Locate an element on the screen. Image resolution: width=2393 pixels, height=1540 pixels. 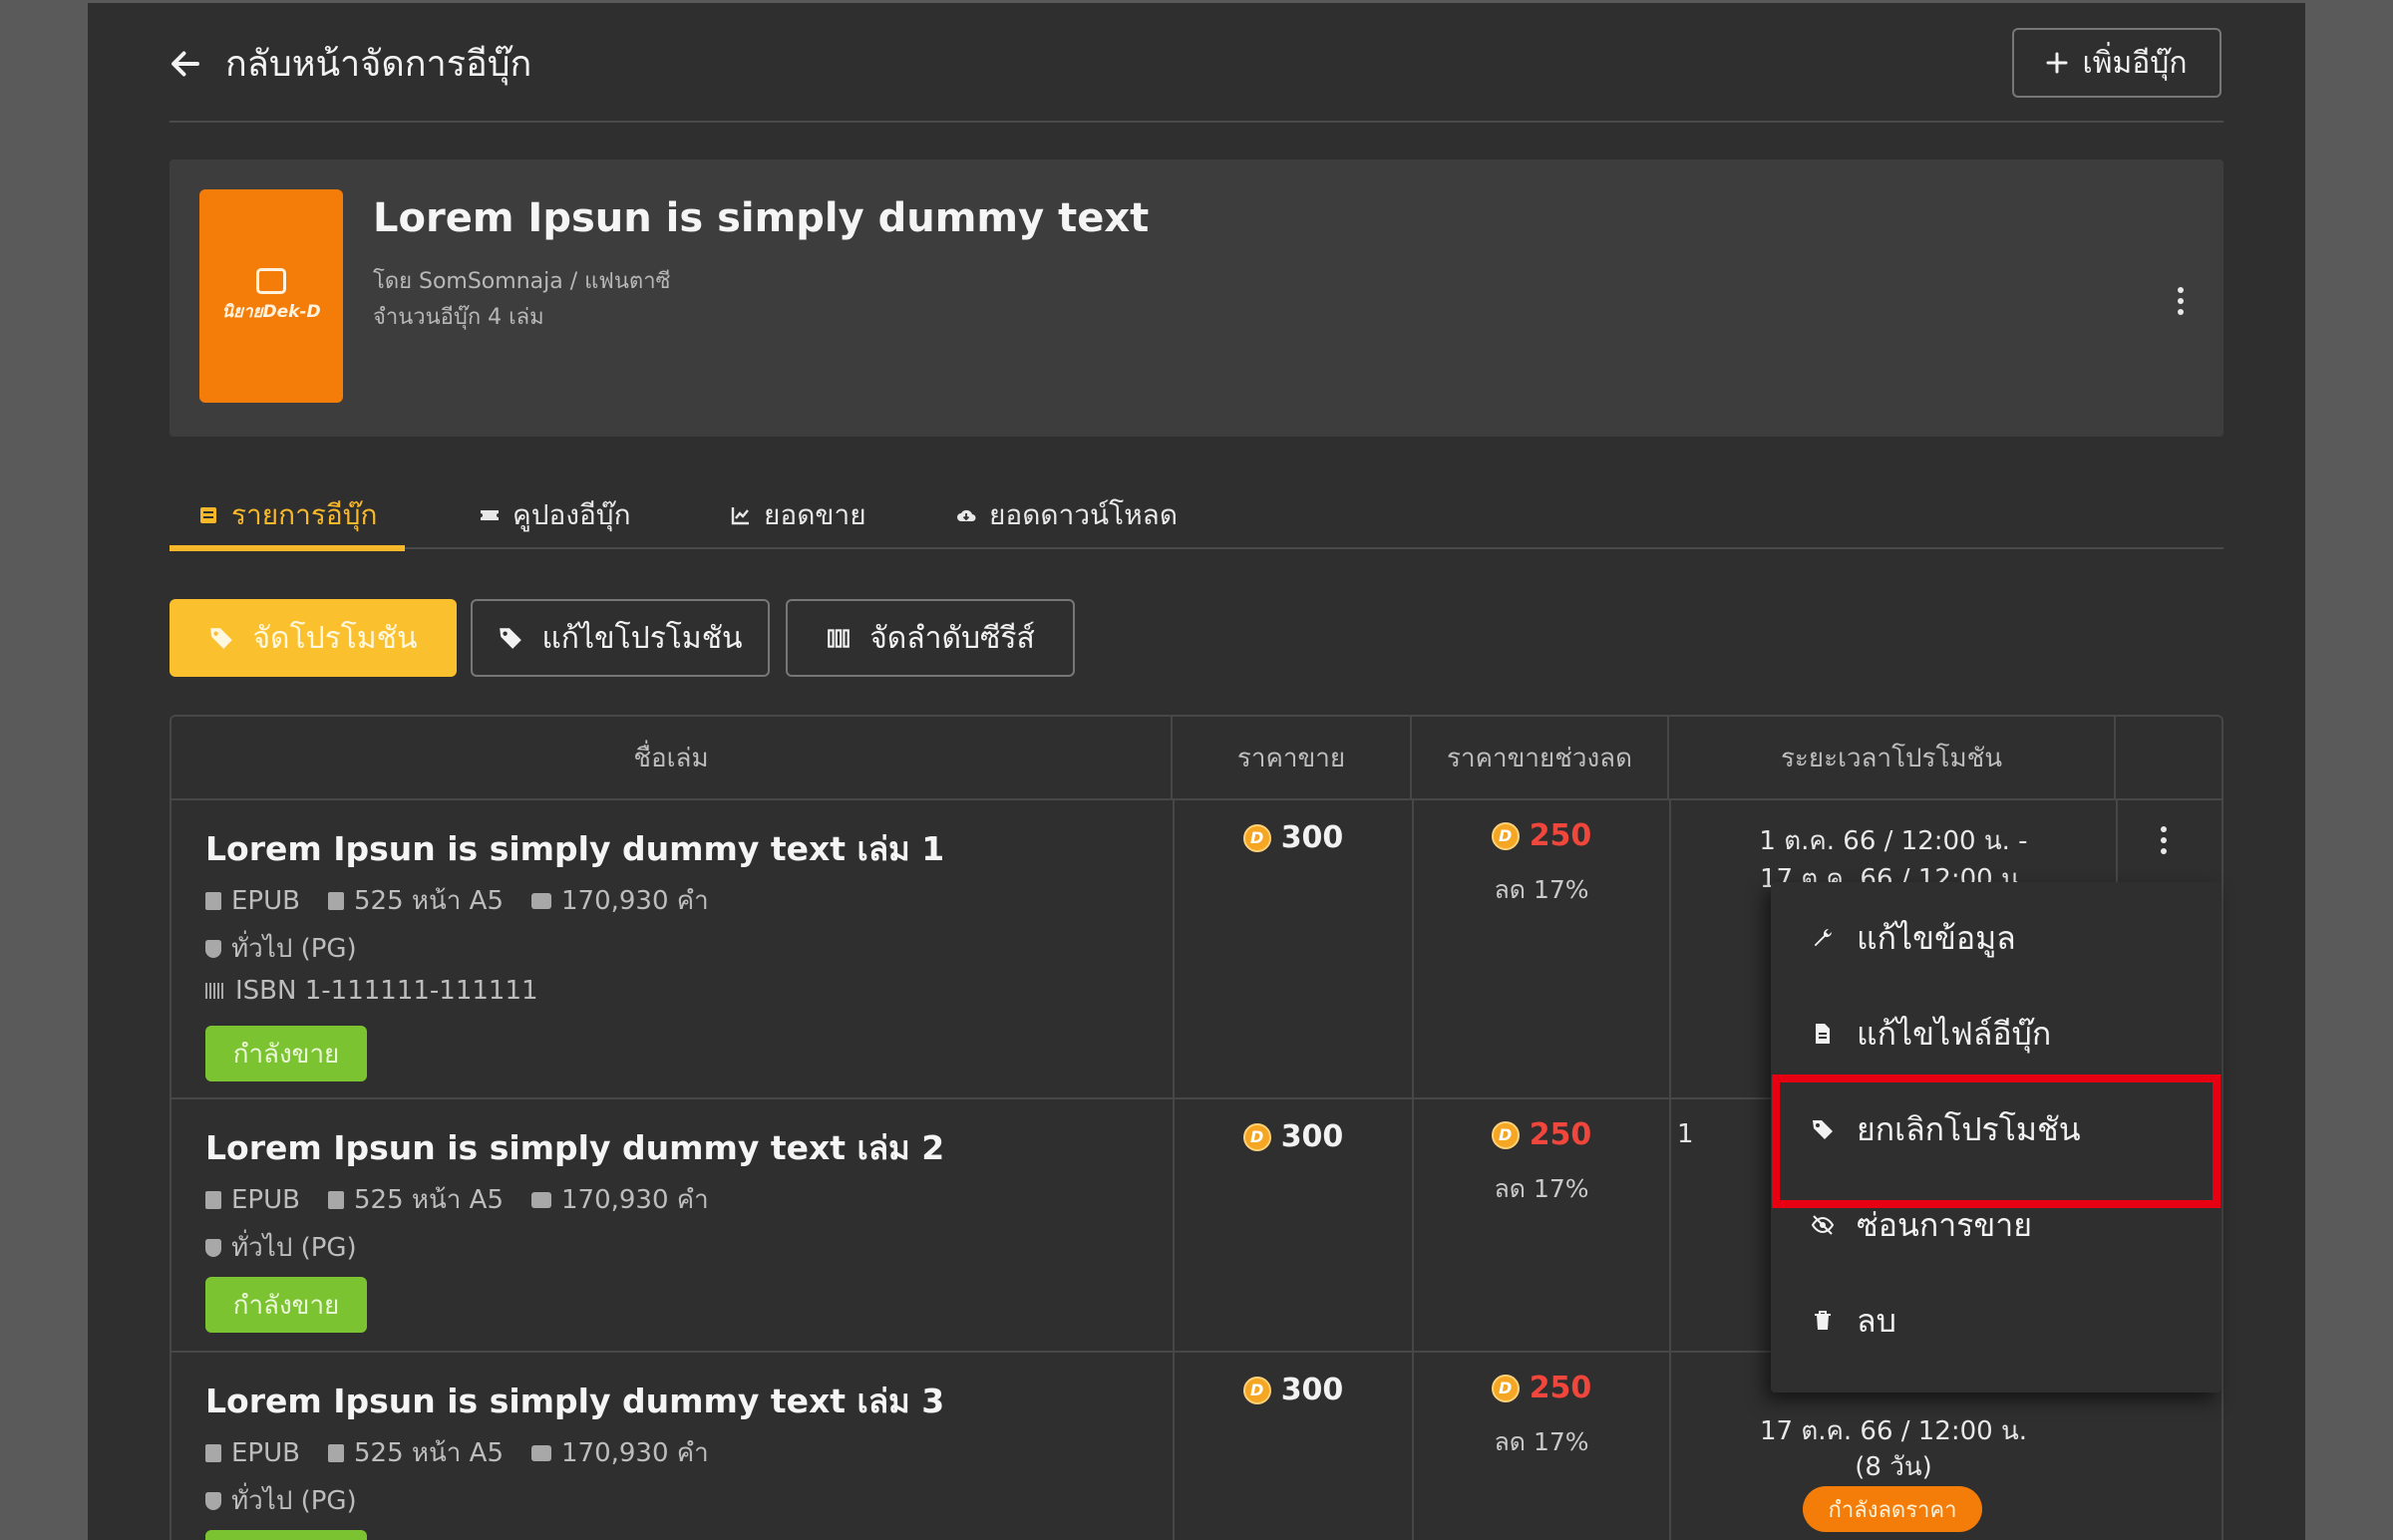
book-count: จำนวนอีบุ๊ก 4 เล่ม is located at coordinates (458, 318).